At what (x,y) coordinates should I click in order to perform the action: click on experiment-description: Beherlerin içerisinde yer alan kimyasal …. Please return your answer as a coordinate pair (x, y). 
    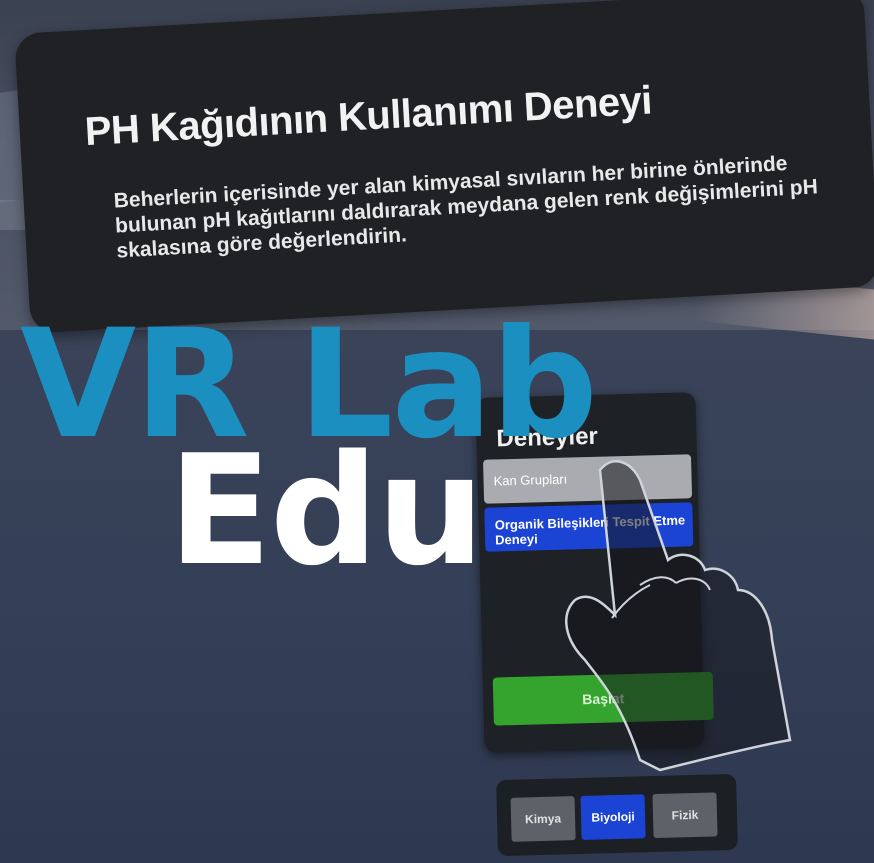
    Looking at the image, I should click on (466, 207).